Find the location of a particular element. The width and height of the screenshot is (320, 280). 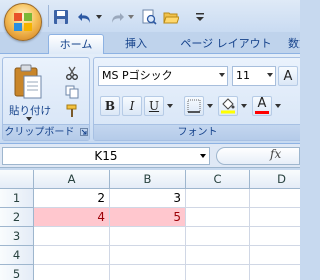

column-header: C is located at coordinates (218, 179).